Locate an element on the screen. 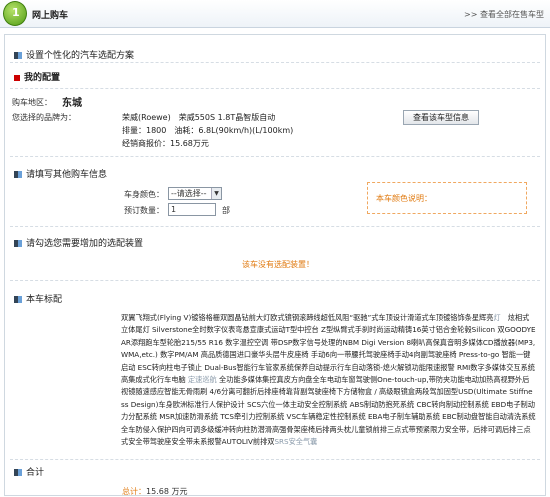  header-bar: 网上购车 >> 查看全部在售车型 is located at coordinates (275, 14).